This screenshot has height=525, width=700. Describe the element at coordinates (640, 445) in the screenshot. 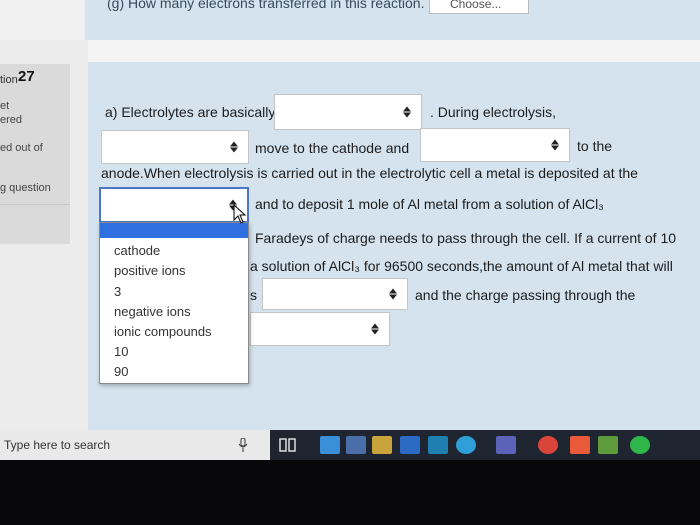

I see `whatsapp-icon` at that location.